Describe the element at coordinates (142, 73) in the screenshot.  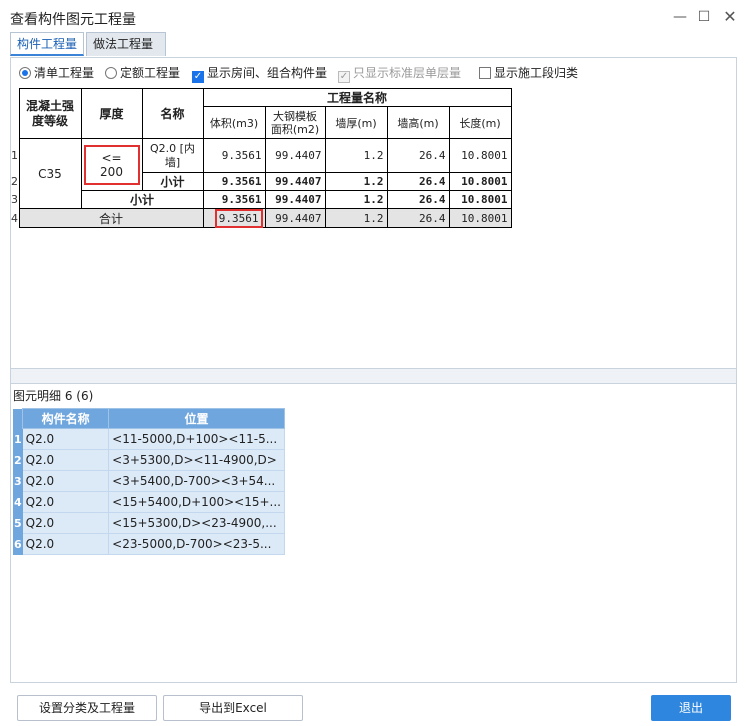
I see `radio-quota-qty: 定额工程量` at that location.